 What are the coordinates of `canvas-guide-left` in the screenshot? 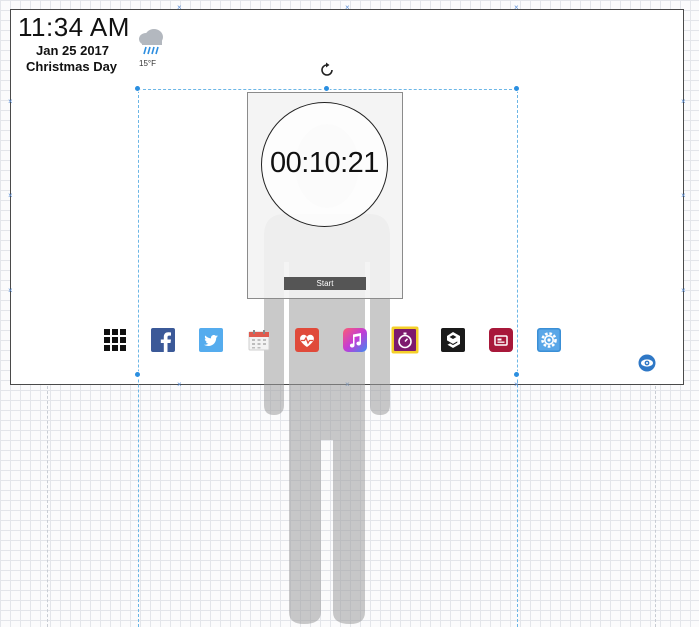 It's located at (47, 506).